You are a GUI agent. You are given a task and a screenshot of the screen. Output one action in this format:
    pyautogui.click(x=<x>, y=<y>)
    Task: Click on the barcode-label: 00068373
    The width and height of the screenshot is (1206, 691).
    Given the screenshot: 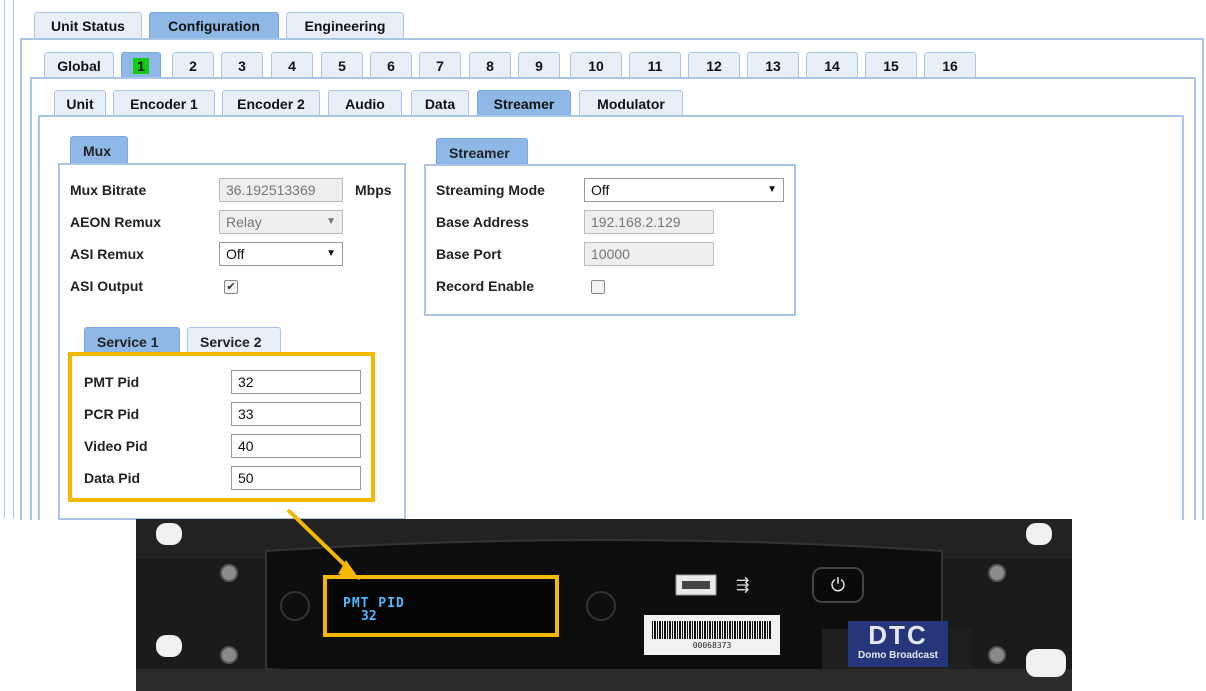 What is the action you would take?
    pyautogui.click(x=712, y=635)
    